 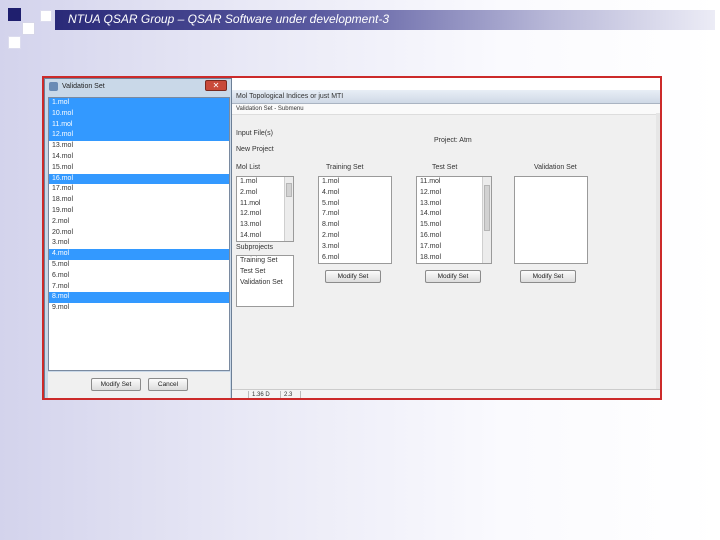 I want to click on subprojects-list-item: Validation Set, so click(x=265, y=283).